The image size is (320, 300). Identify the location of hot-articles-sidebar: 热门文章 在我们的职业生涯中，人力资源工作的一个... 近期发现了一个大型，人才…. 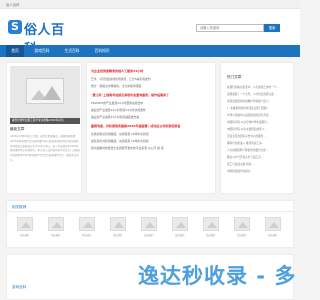
(257, 128).